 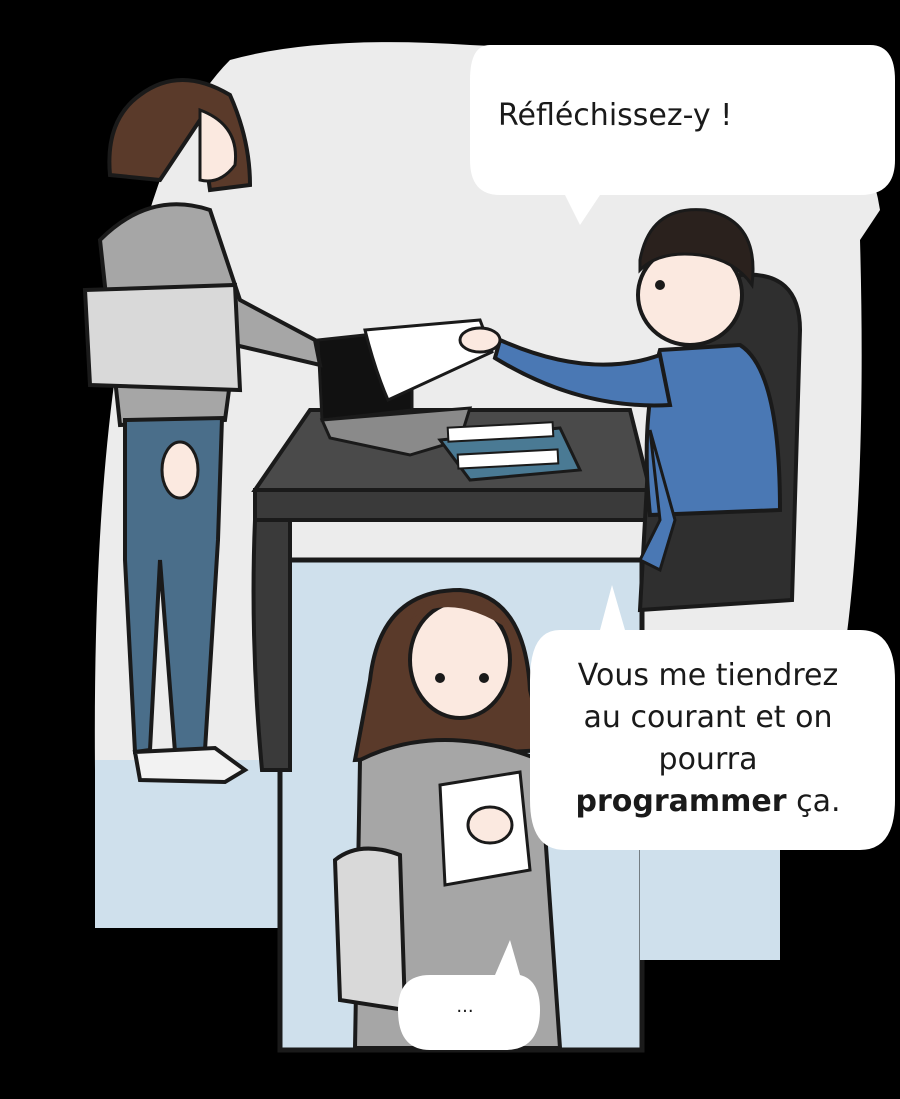 What do you see at coordinates (710, 905) in the screenshot?
I see `panel-lower-ground` at bounding box center [710, 905].